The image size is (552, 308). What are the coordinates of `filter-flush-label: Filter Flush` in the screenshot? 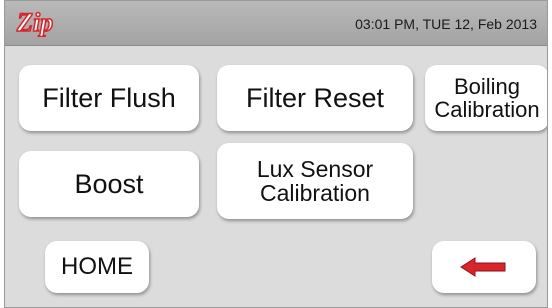 It's located at (109, 97).